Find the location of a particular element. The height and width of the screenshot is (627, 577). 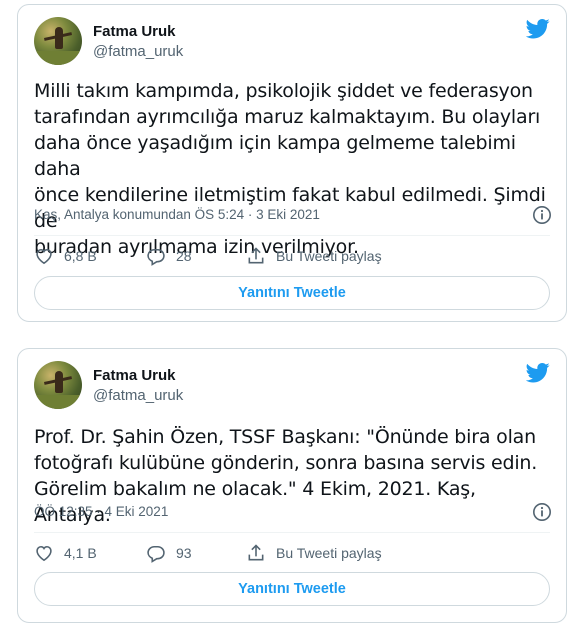

reply-button: 28 is located at coordinates (185, 256).